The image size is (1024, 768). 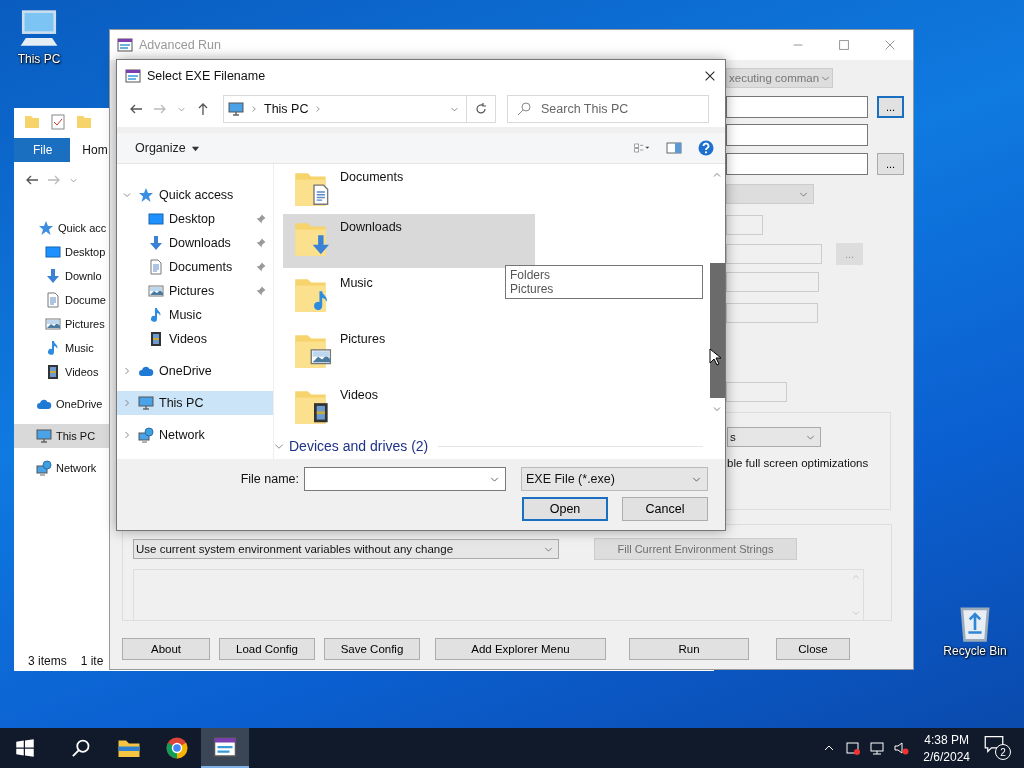 What do you see at coordinates (604, 282) in the screenshot?
I see `tooltip: Folders Pictures` at bounding box center [604, 282].